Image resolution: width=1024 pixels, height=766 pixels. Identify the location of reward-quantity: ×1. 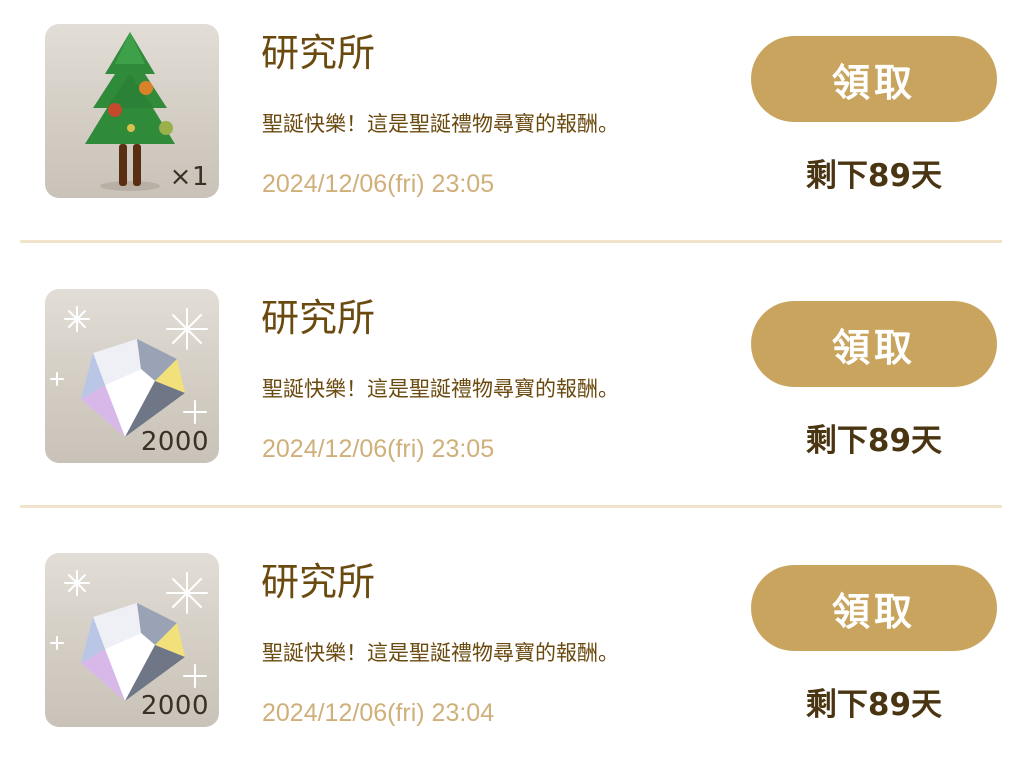
(189, 177).